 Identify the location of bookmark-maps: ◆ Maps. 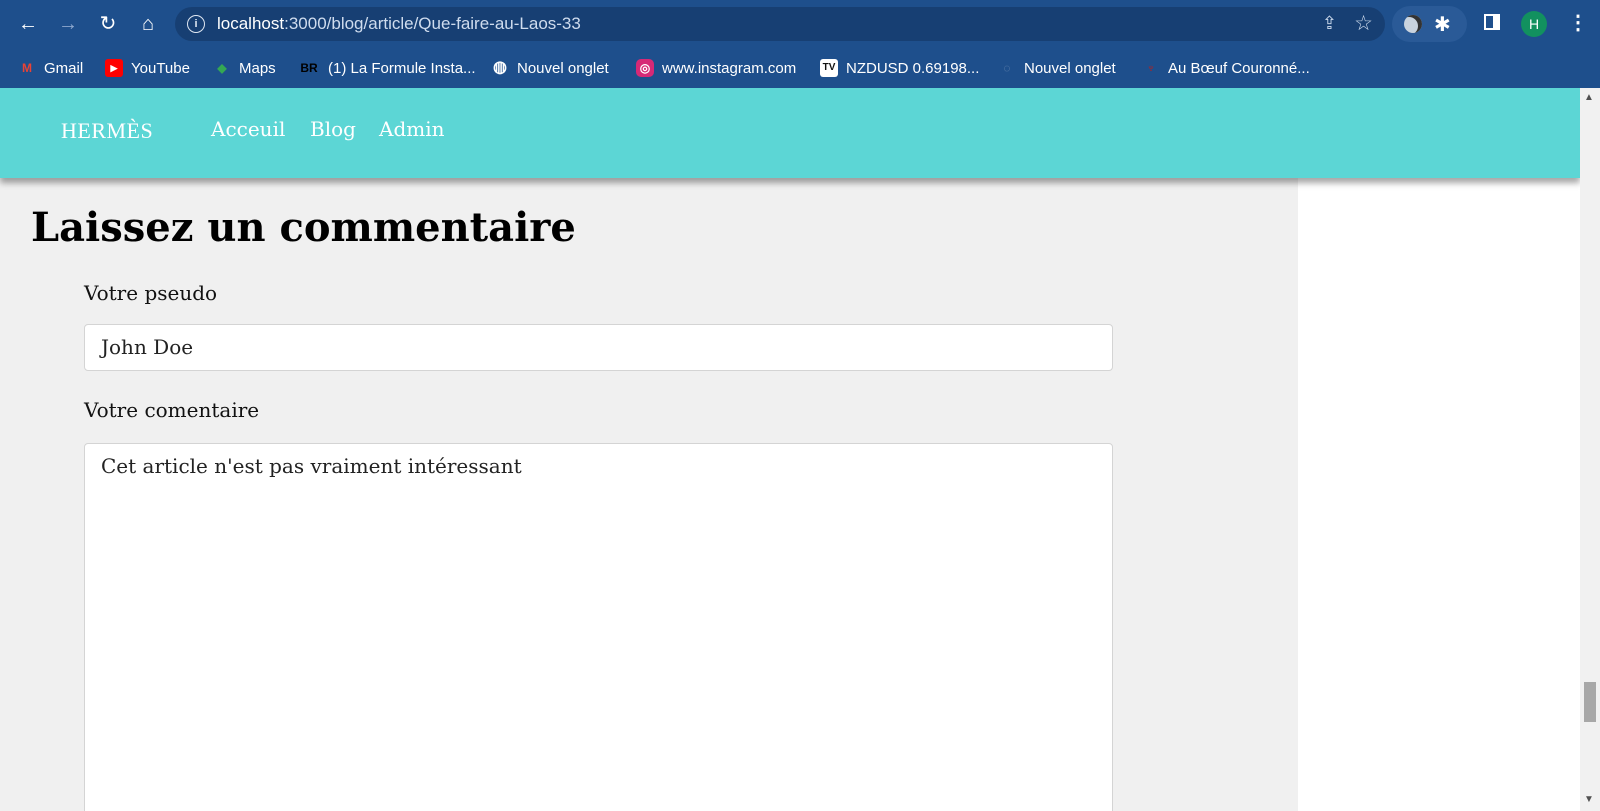
(244, 68).